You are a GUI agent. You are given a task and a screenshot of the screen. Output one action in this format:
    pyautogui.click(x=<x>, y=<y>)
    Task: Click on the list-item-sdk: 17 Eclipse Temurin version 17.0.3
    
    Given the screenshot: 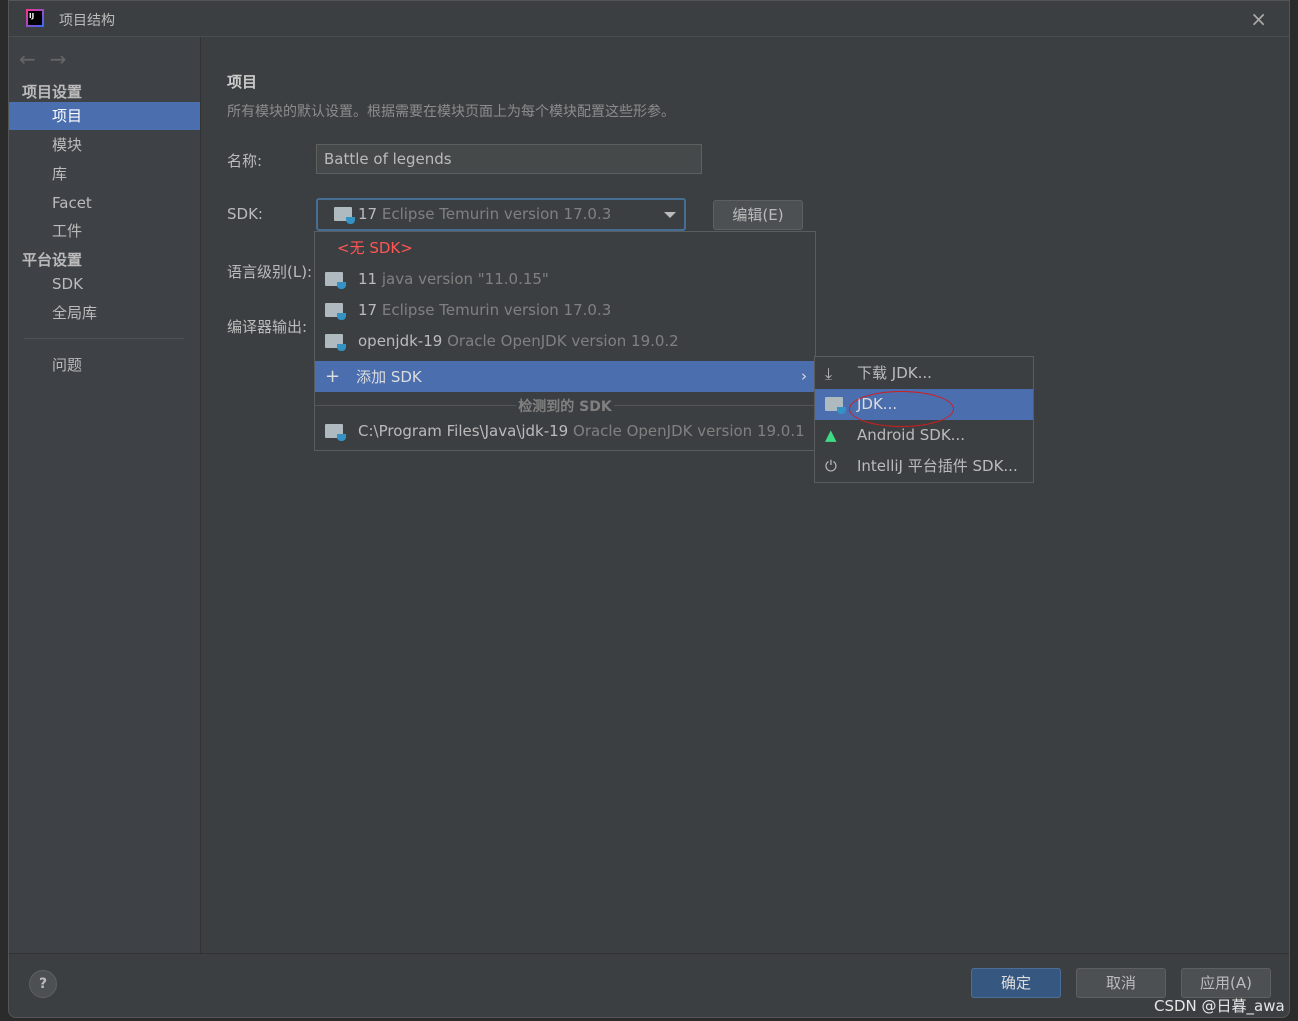 What is the action you would take?
    pyautogui.click(x=565, y=310)
    